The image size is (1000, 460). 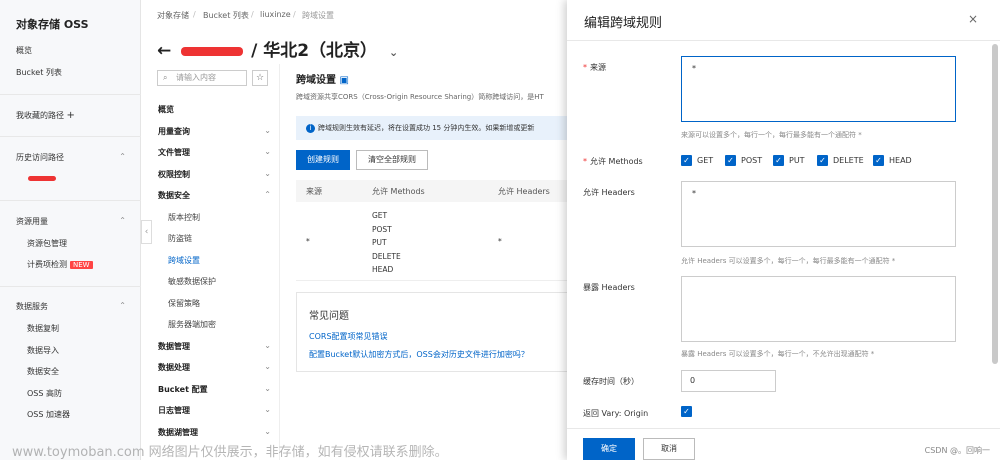 What do you see at coordinates (174, 195) in the screenshot?
I see `subnav-item: 数据安全` at bounding box center [174, 195].